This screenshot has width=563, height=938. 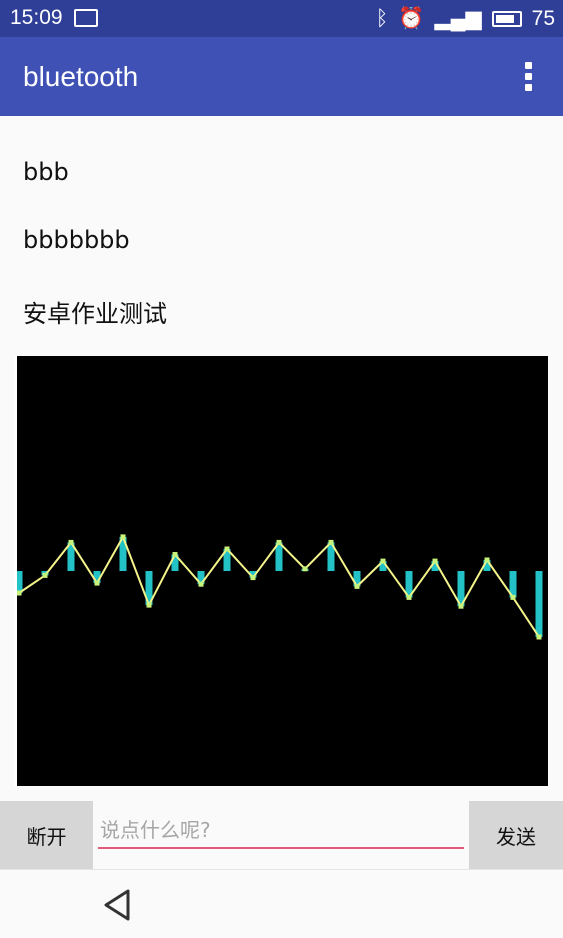 I want to click on app-title: bluetooth, so click(x=81, y=76).